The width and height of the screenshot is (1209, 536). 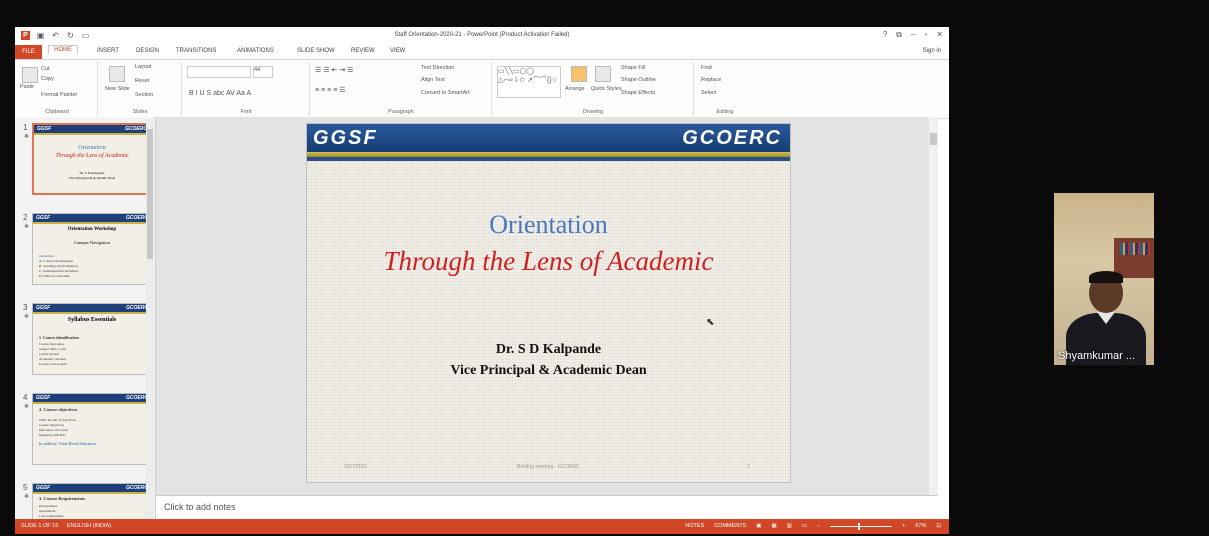 I want to click on bold-italic-underline-buttons: B I U S abc AV Aa A, so click(x=220, y=93).